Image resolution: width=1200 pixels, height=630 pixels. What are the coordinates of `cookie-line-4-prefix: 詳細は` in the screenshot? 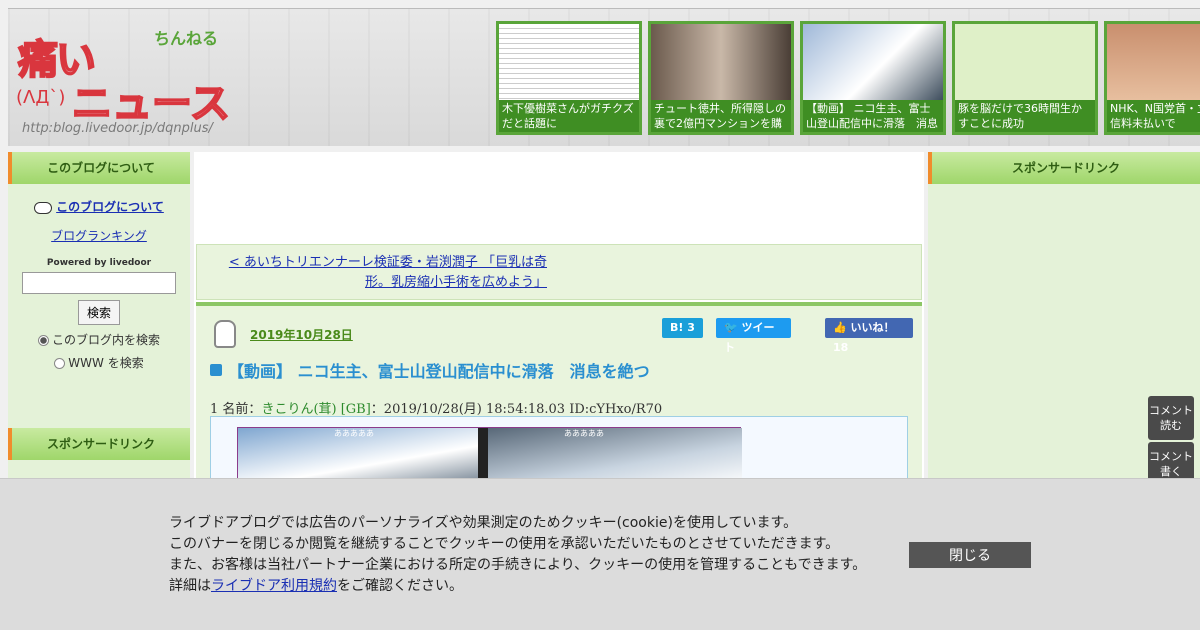 It's located at (190, 586).